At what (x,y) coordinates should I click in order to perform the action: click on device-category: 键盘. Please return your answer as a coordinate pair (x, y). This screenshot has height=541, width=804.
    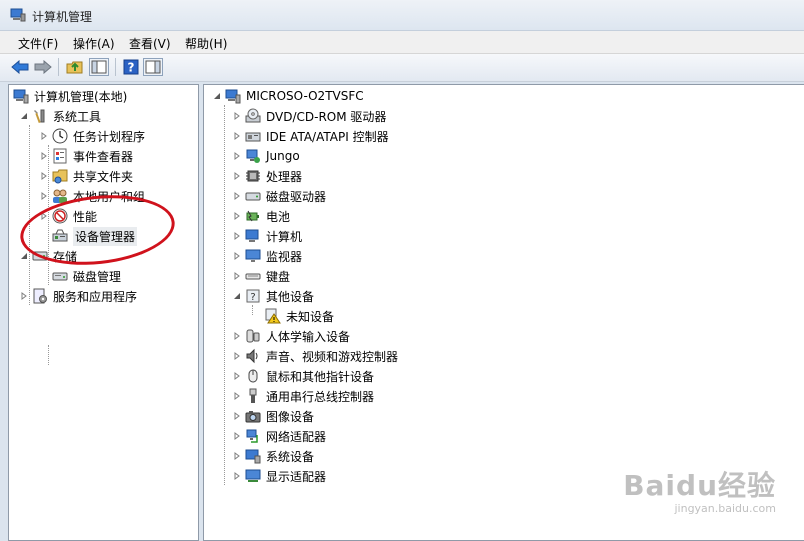
    Looking at the image, I should click on (261, 276).